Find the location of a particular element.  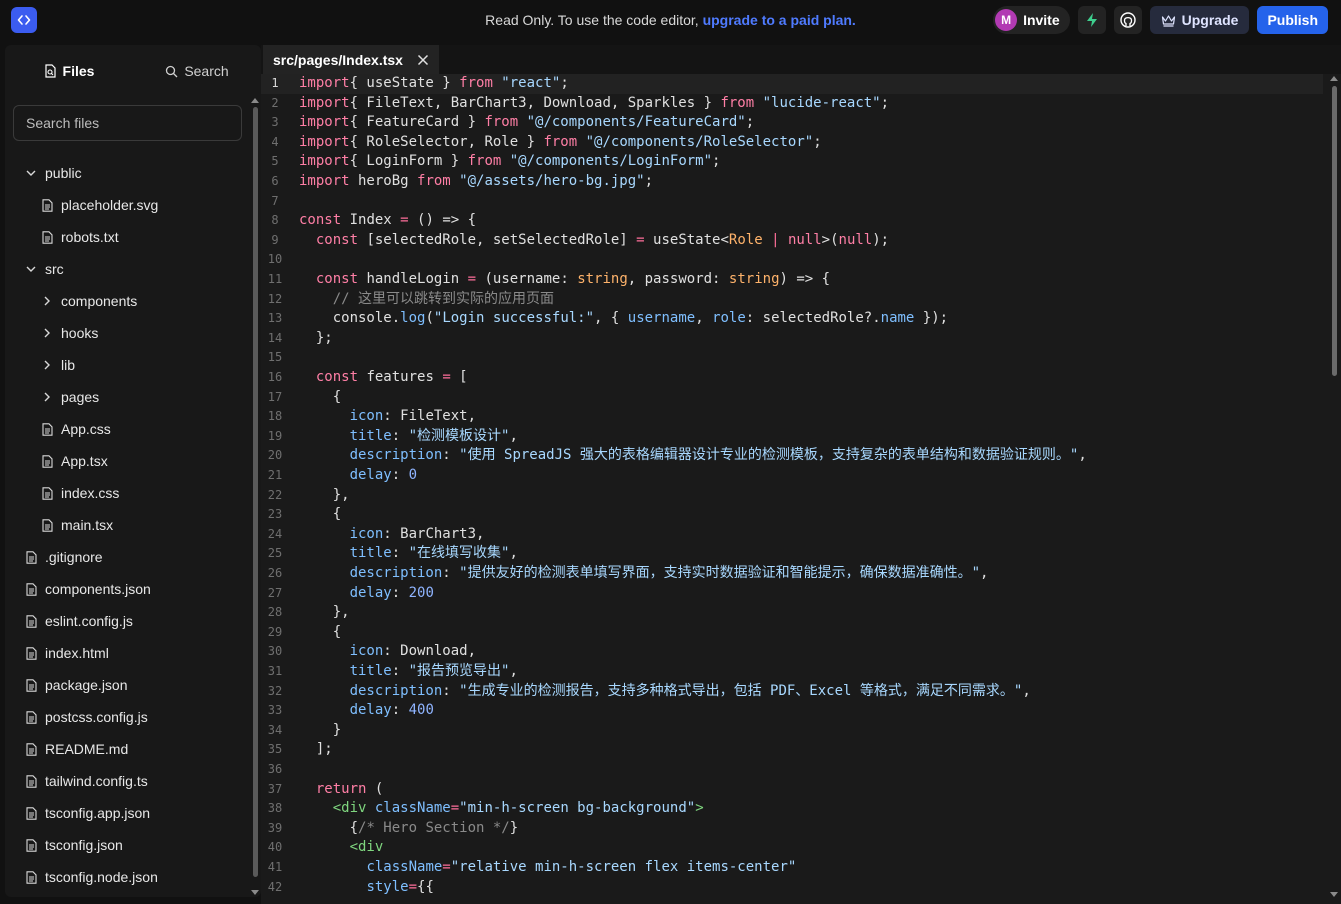

code-text: // 这里可以跳转到实际的应用页面 is located at coordinates (426, 300).